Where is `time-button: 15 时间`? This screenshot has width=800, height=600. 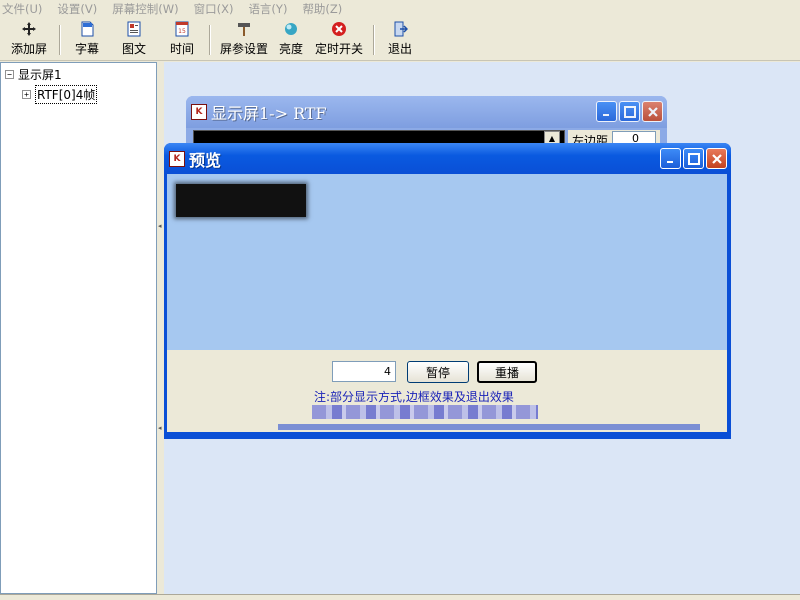
time-button: 15 时间 is located at coordinates (182, 38).